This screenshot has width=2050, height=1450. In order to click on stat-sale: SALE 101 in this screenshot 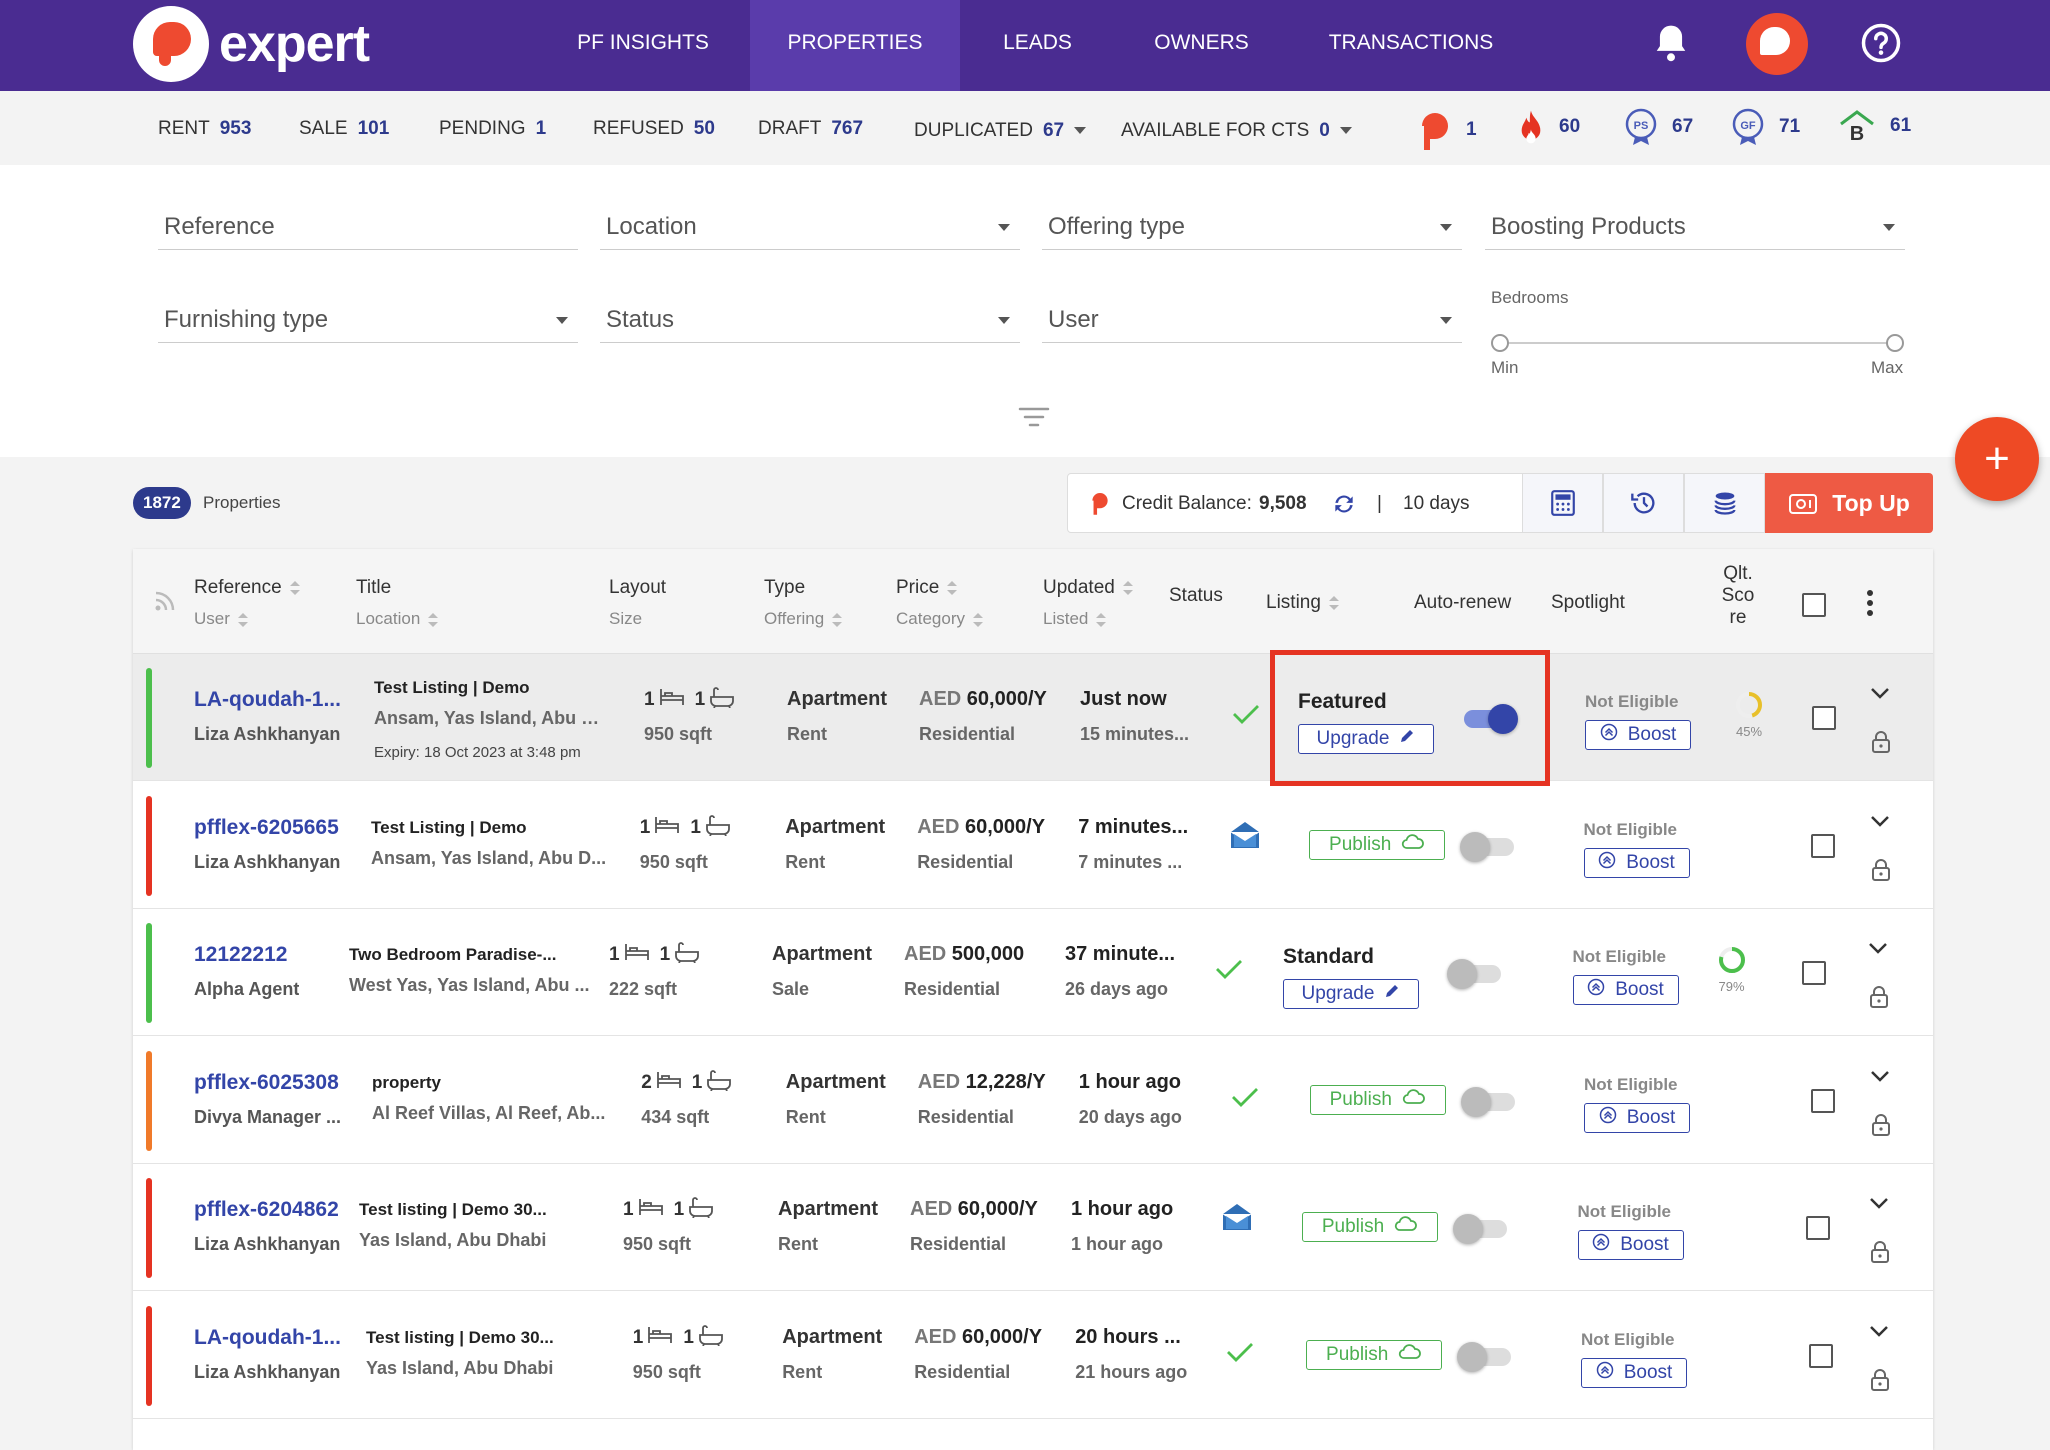, I will do `click(344, 129)`.